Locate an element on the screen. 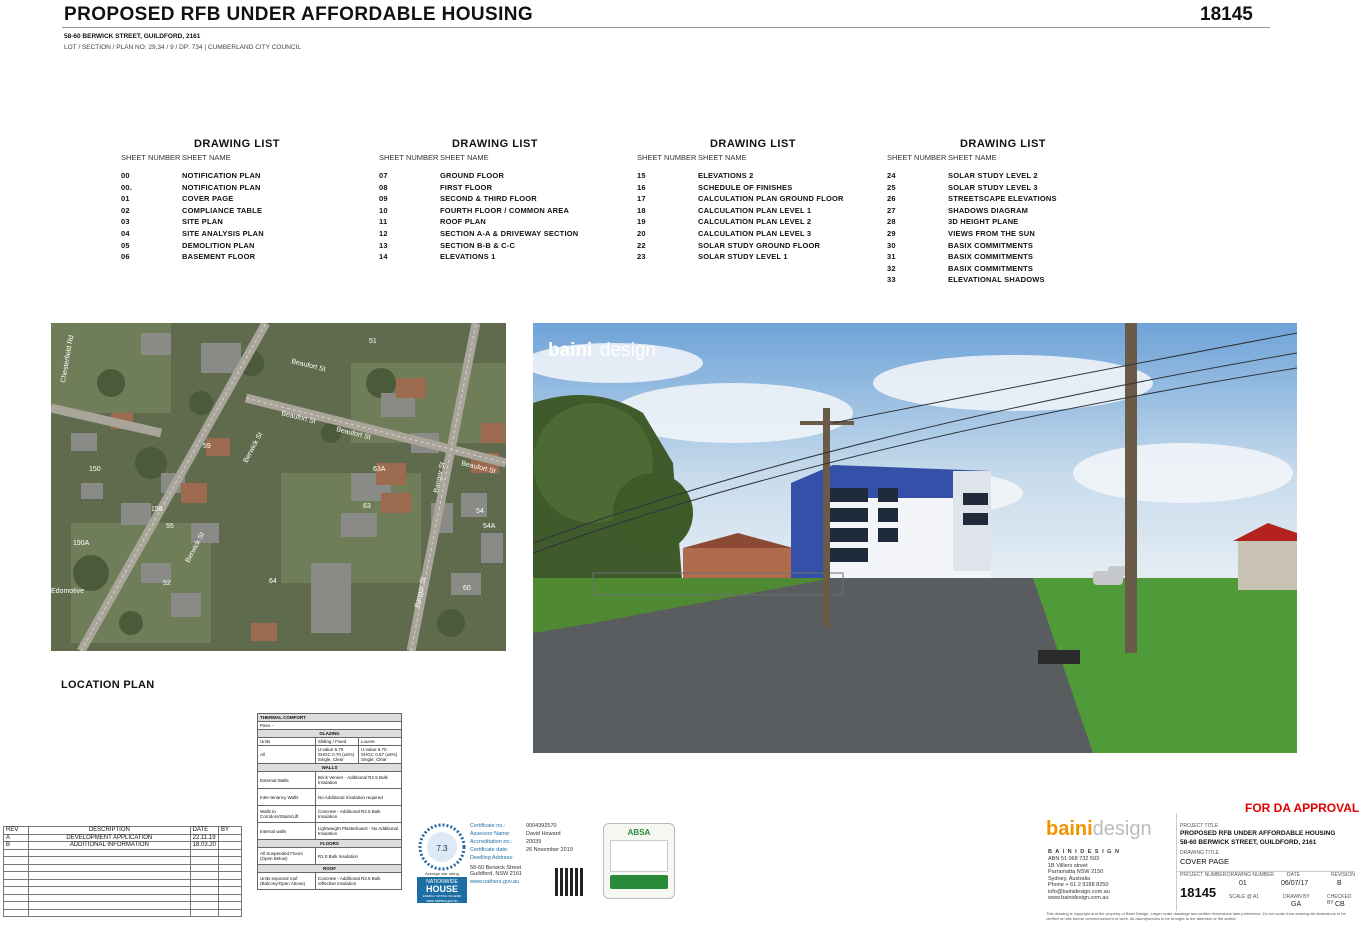 This screenshot has height=947, width=1363. map-house-label: 54 is located at coordinates (480, 511).